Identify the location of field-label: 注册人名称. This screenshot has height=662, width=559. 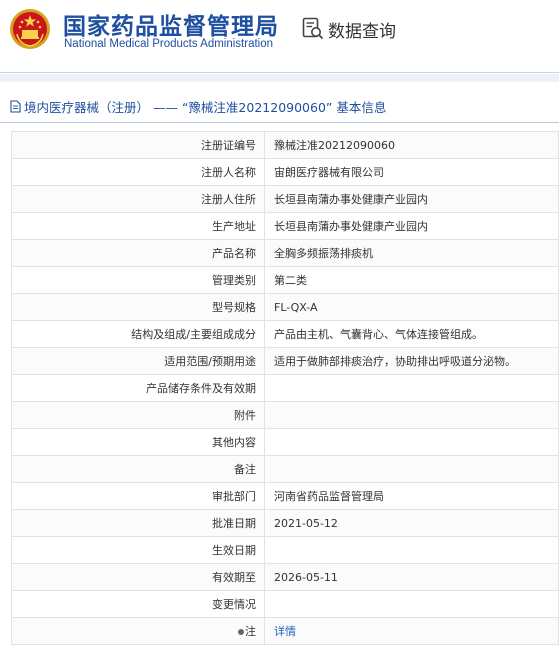
(138, 172).